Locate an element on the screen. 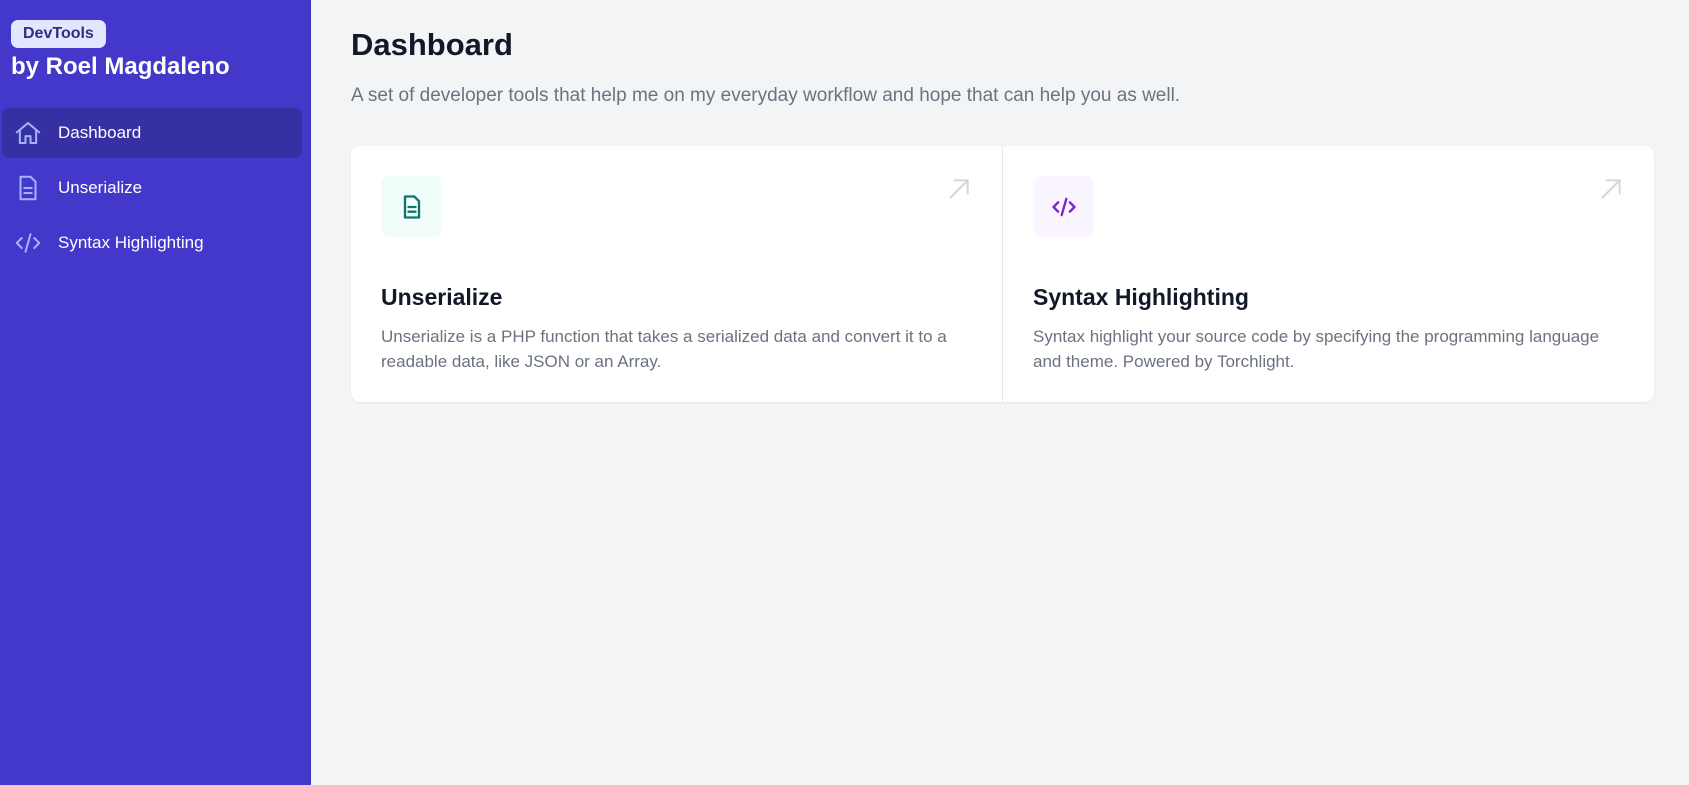 The image size is (1689, 785). sidebar-item-label: Dashboard is located at coordinates (100, 132).